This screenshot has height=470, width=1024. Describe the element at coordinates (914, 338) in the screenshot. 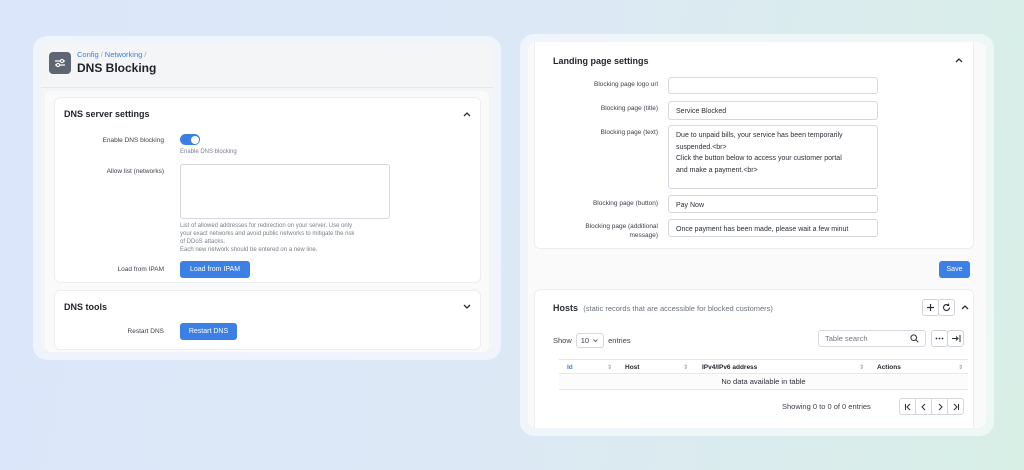

I see `search-icon` at that location.